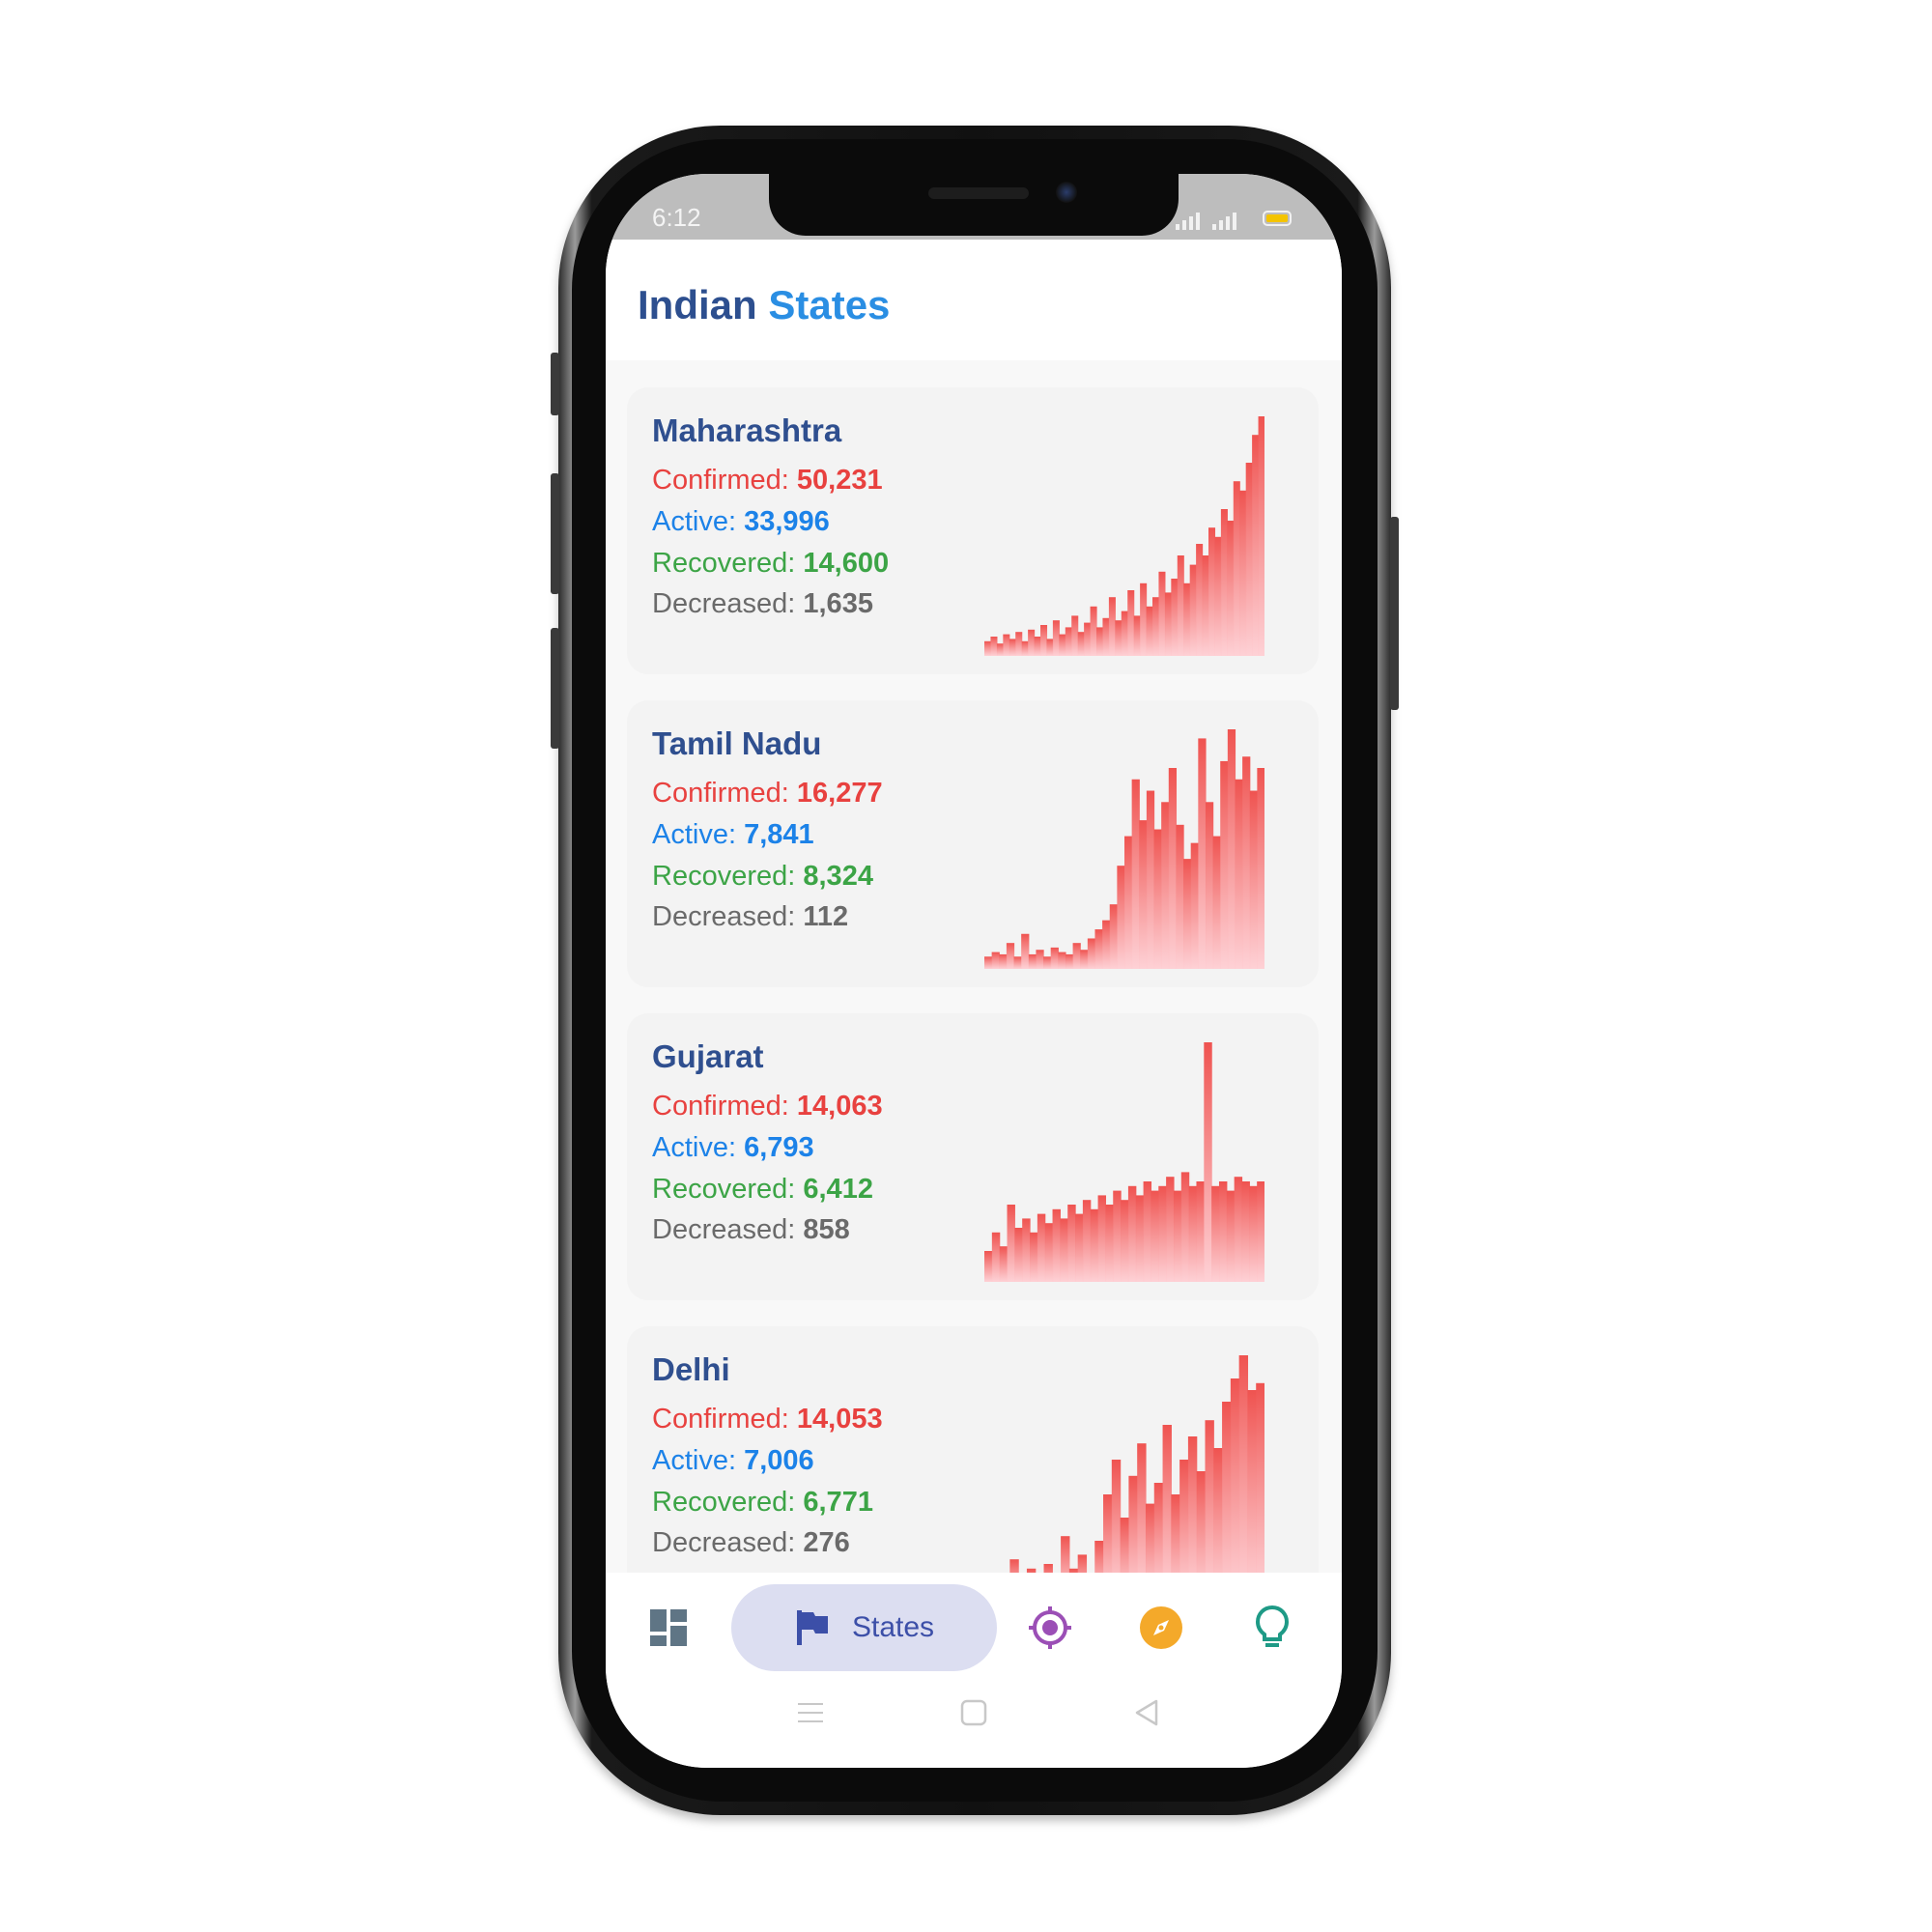 The height and width of the screenshot is (1932, 1932). What do you see at coordinates (767, 793) in the screenshot?
I see `confirmed-stat: Confirmed: 16,277` at bounding box center [767, 793].